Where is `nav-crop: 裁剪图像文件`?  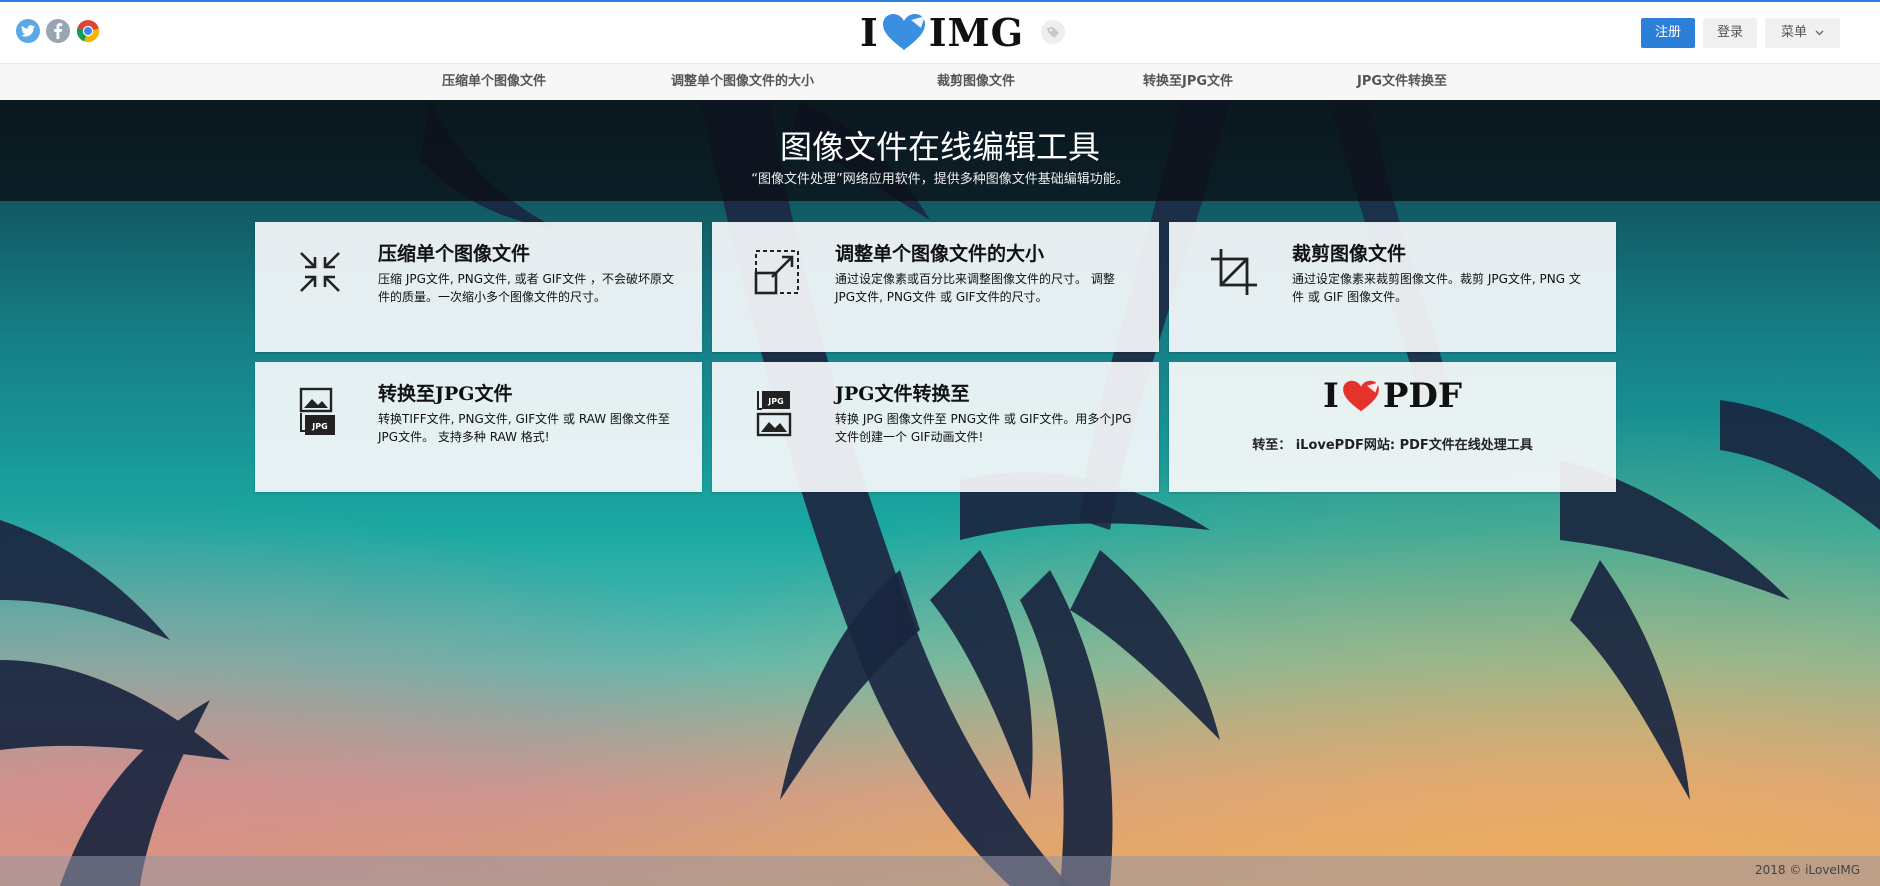 nav-crop: 裁剪图像文件 is located at coordinates (976, 82).